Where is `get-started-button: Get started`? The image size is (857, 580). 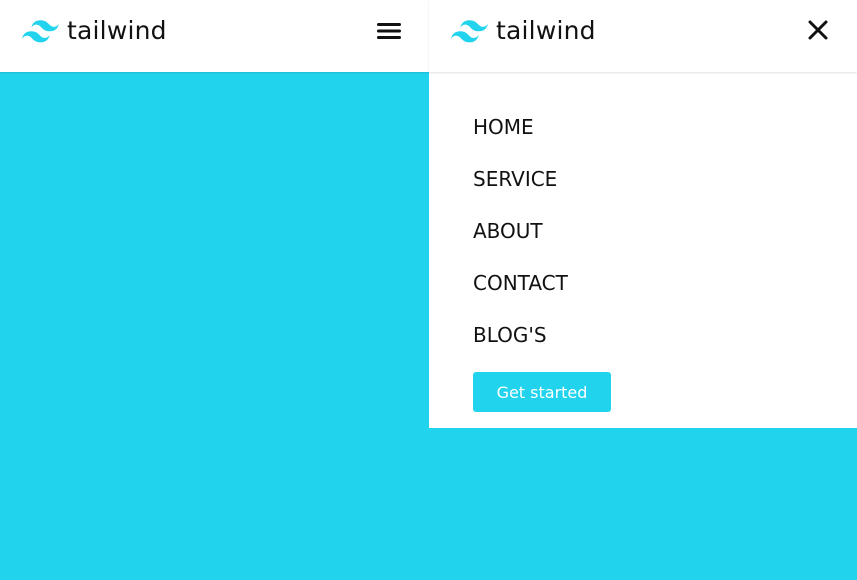 get-started-button: Get started is located at coordinates (542, 392).